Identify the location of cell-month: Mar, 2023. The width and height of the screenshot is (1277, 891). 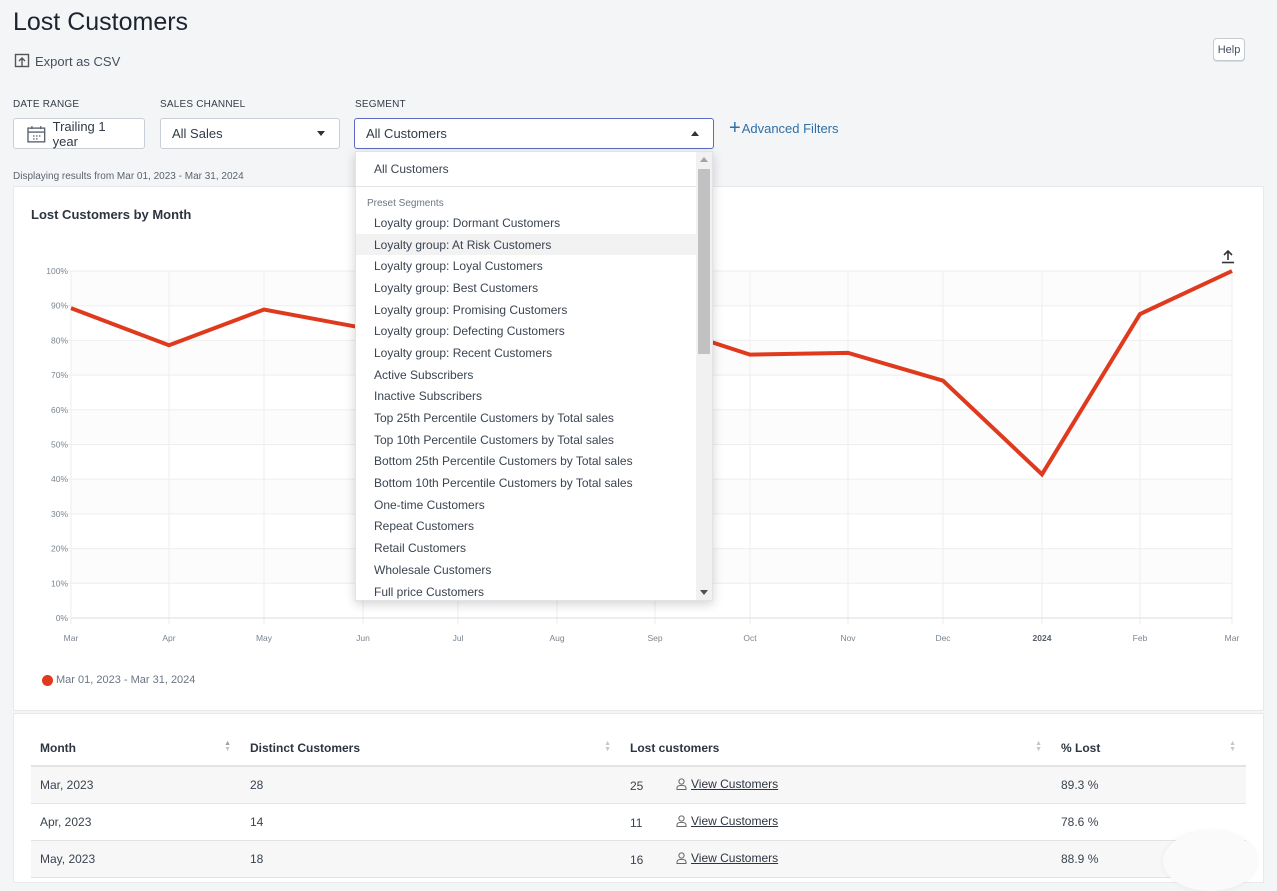
(136, 784).